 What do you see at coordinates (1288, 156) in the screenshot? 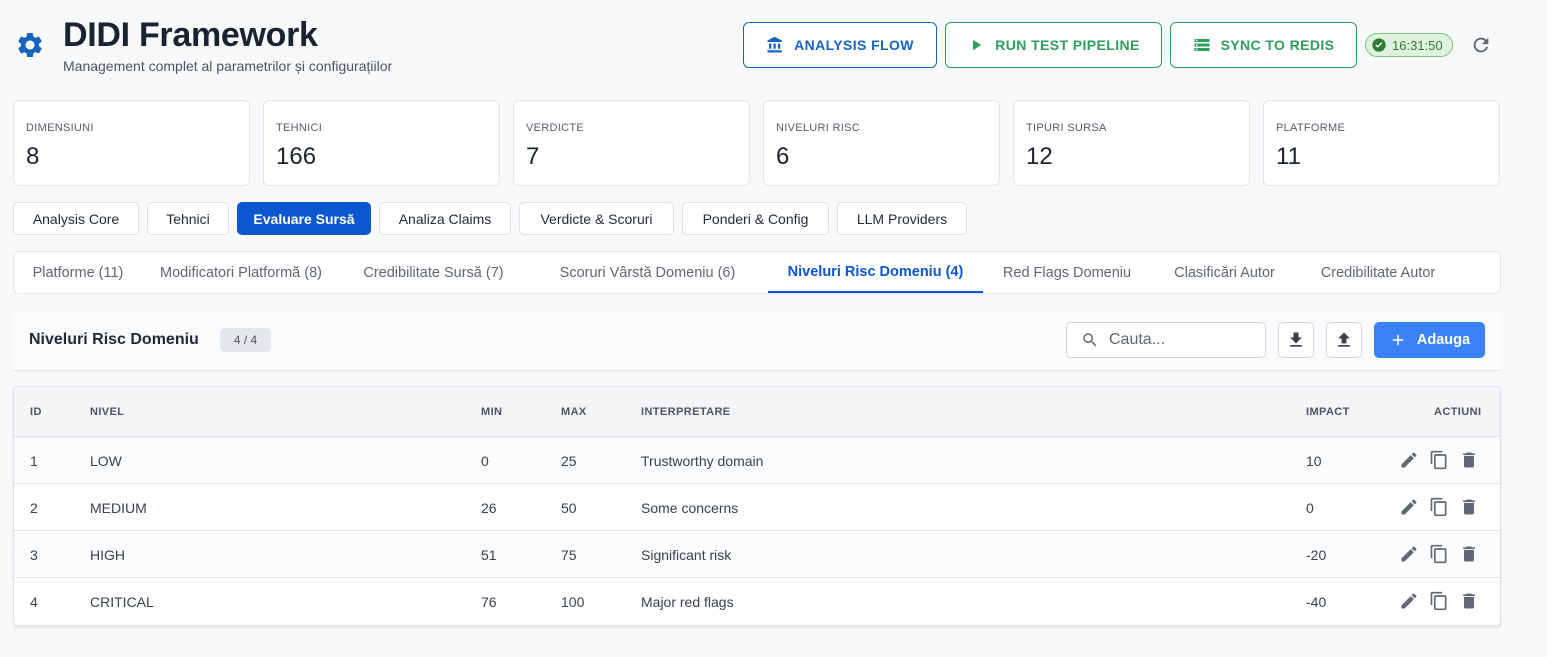
I see `stat-value: 11` at bounding box center [1288, 156].